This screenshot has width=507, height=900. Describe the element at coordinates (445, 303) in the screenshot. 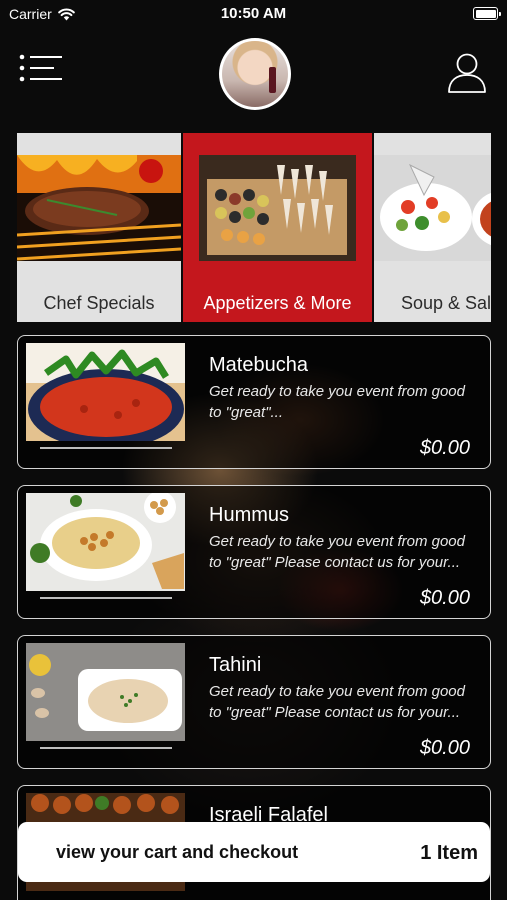

I see `category-label: Soup & Salad` at that location.